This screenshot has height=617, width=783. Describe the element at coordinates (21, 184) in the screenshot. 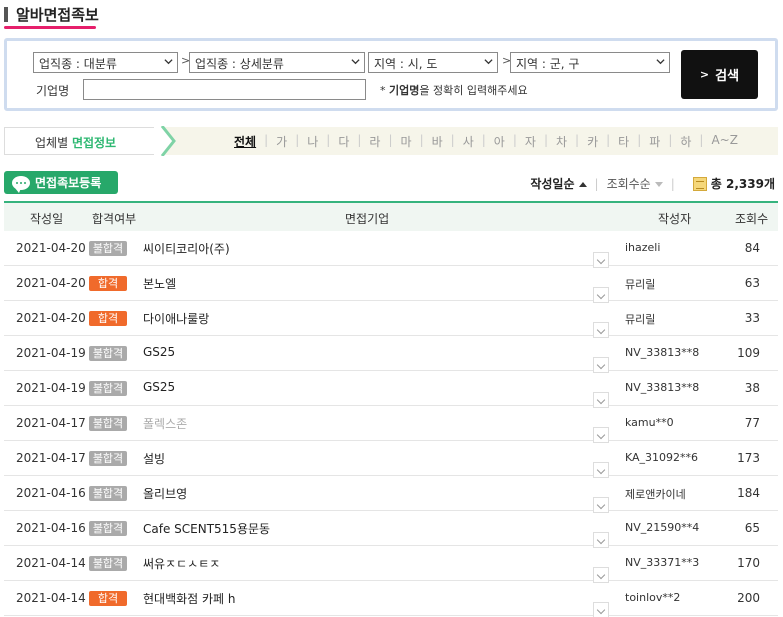

I see `speech-bubble-icon` at that location.